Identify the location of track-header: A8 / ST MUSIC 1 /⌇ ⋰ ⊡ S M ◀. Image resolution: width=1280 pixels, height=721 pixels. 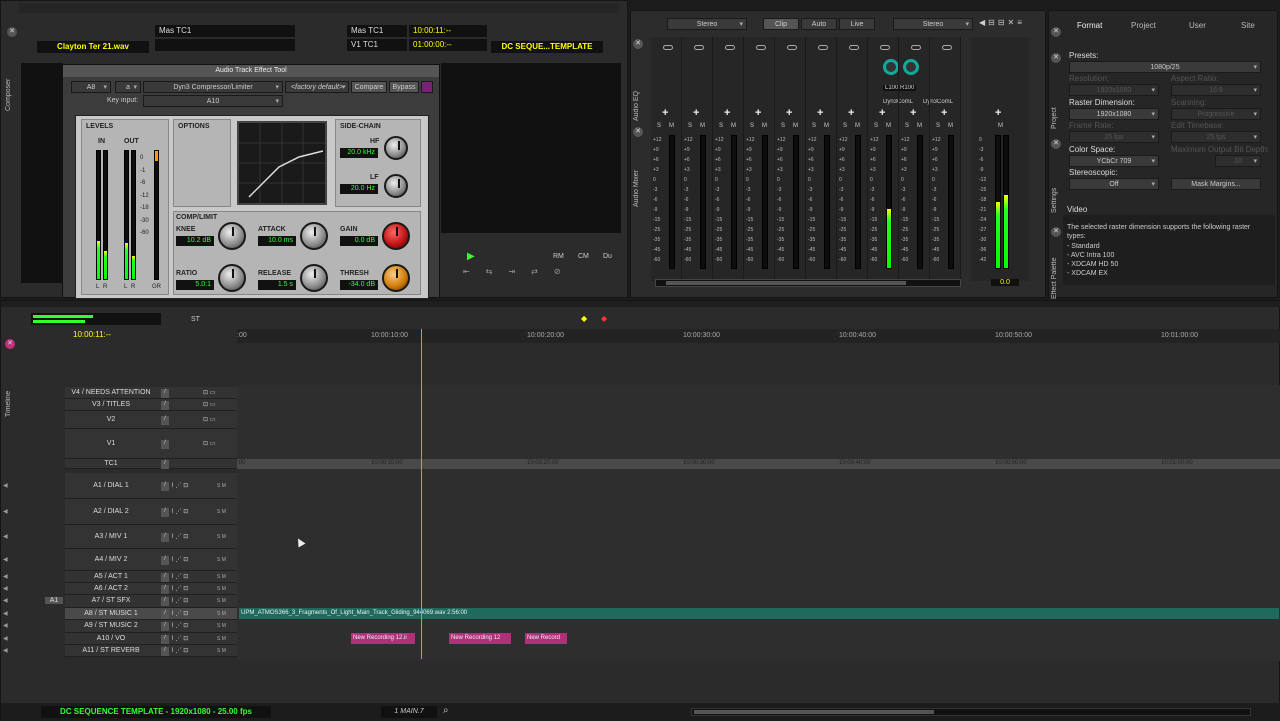
(120, 614).